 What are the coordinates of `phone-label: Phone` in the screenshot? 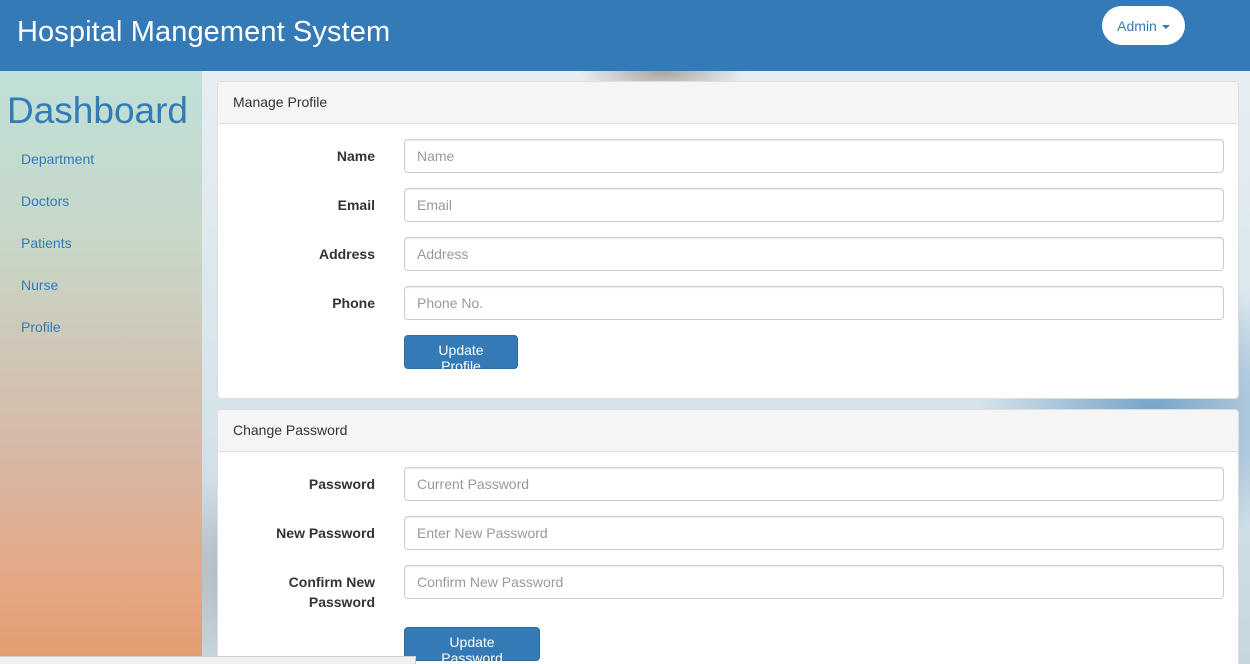 It's located at (353, 303).